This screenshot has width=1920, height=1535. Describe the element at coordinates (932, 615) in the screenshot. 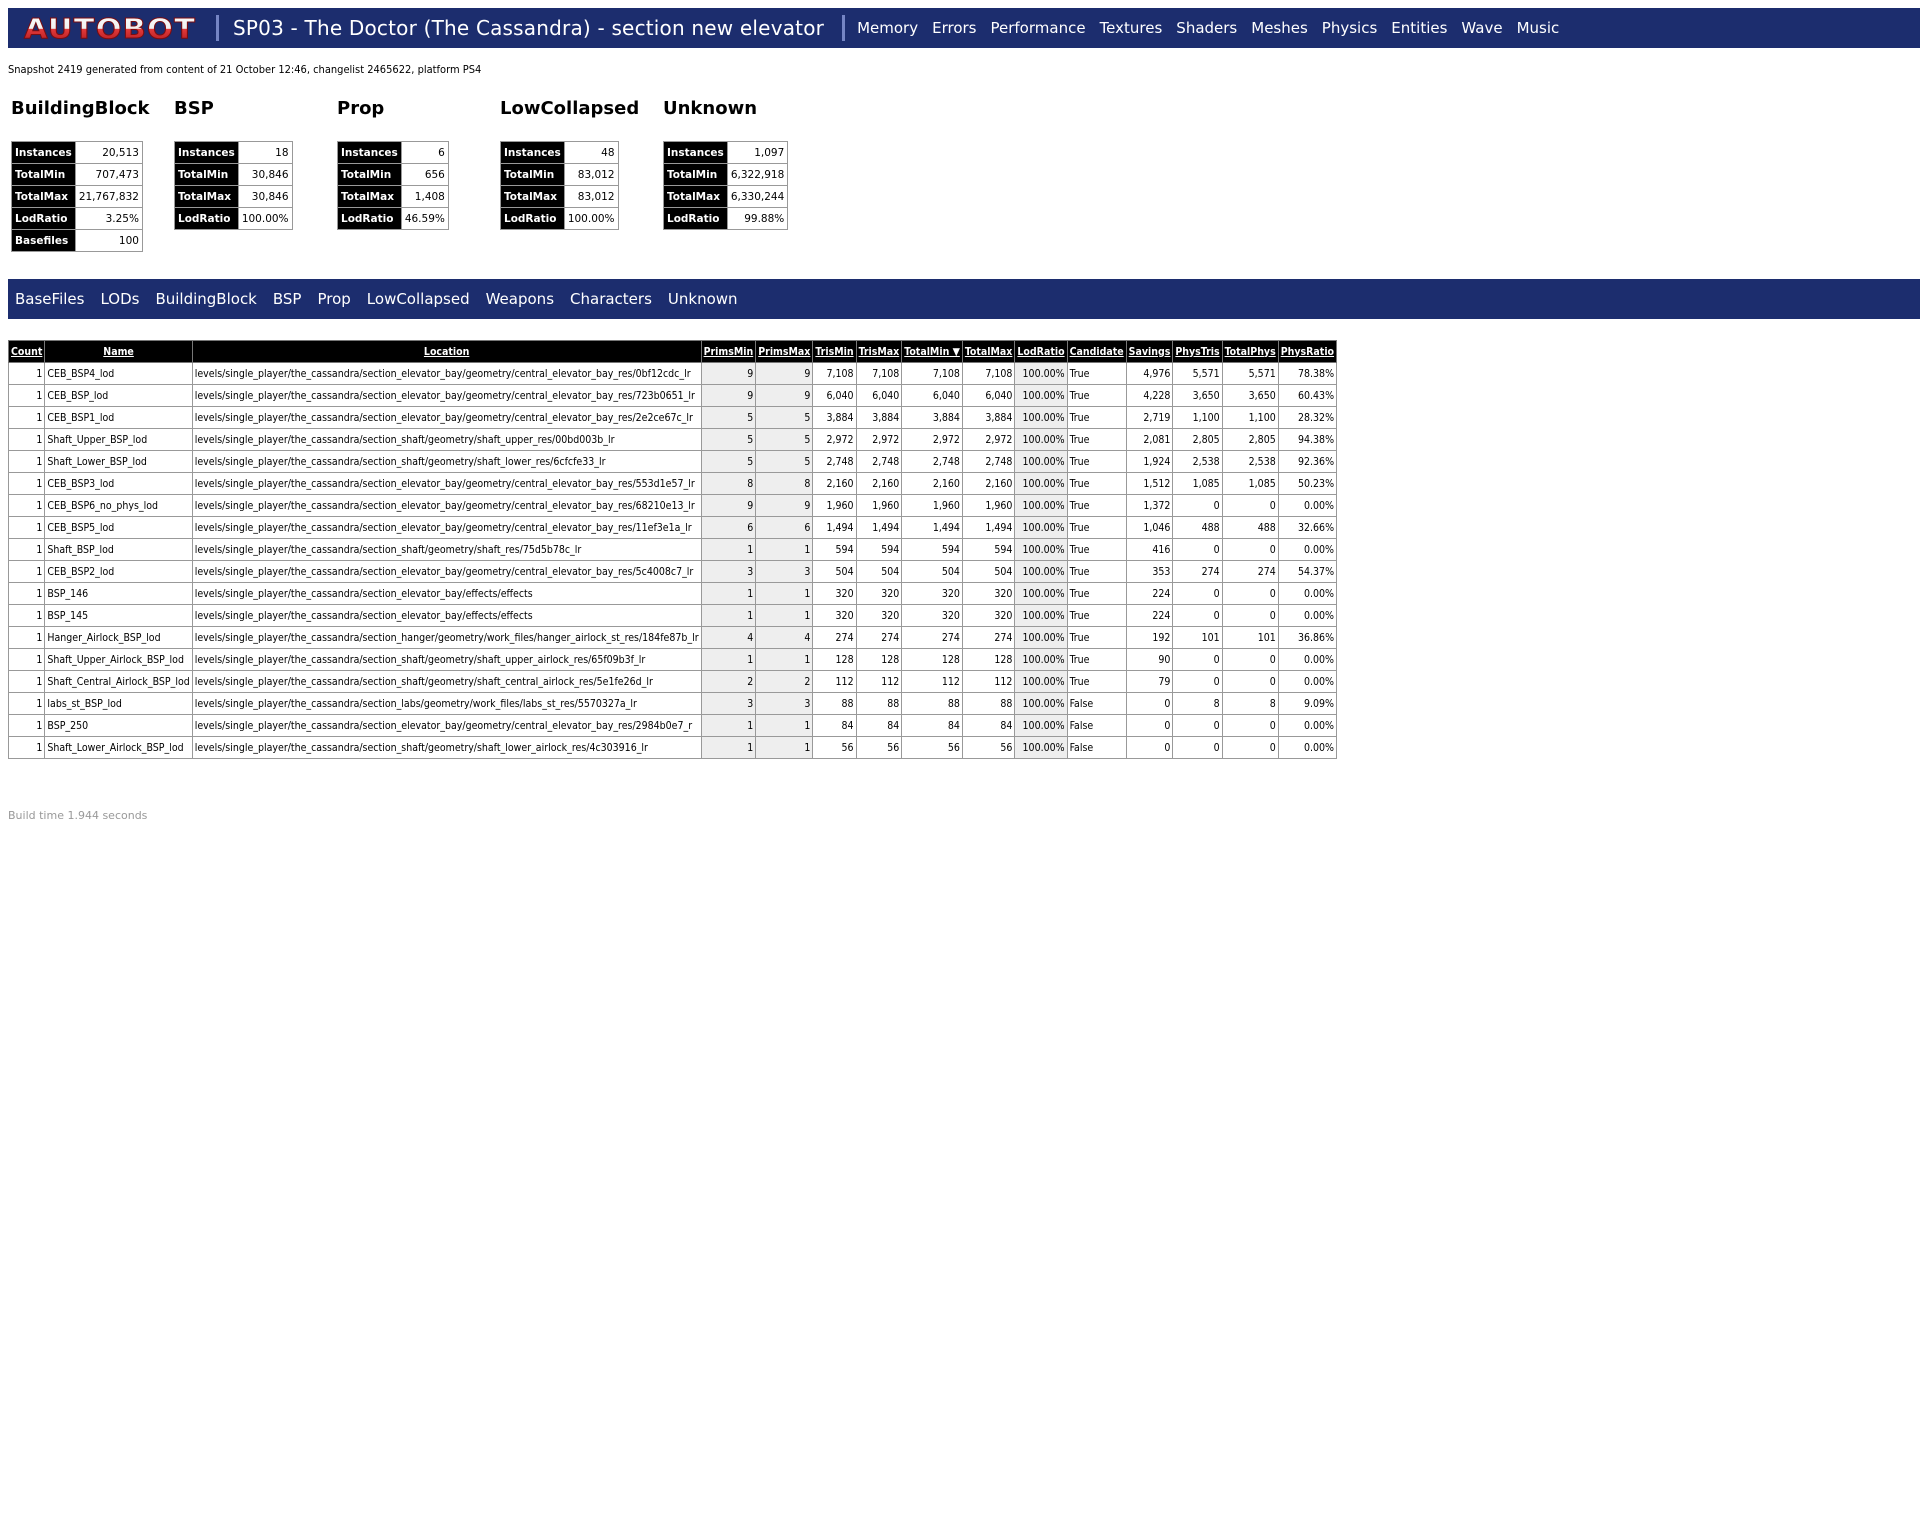

I see `table-cell-totalmin: 320` at that location.